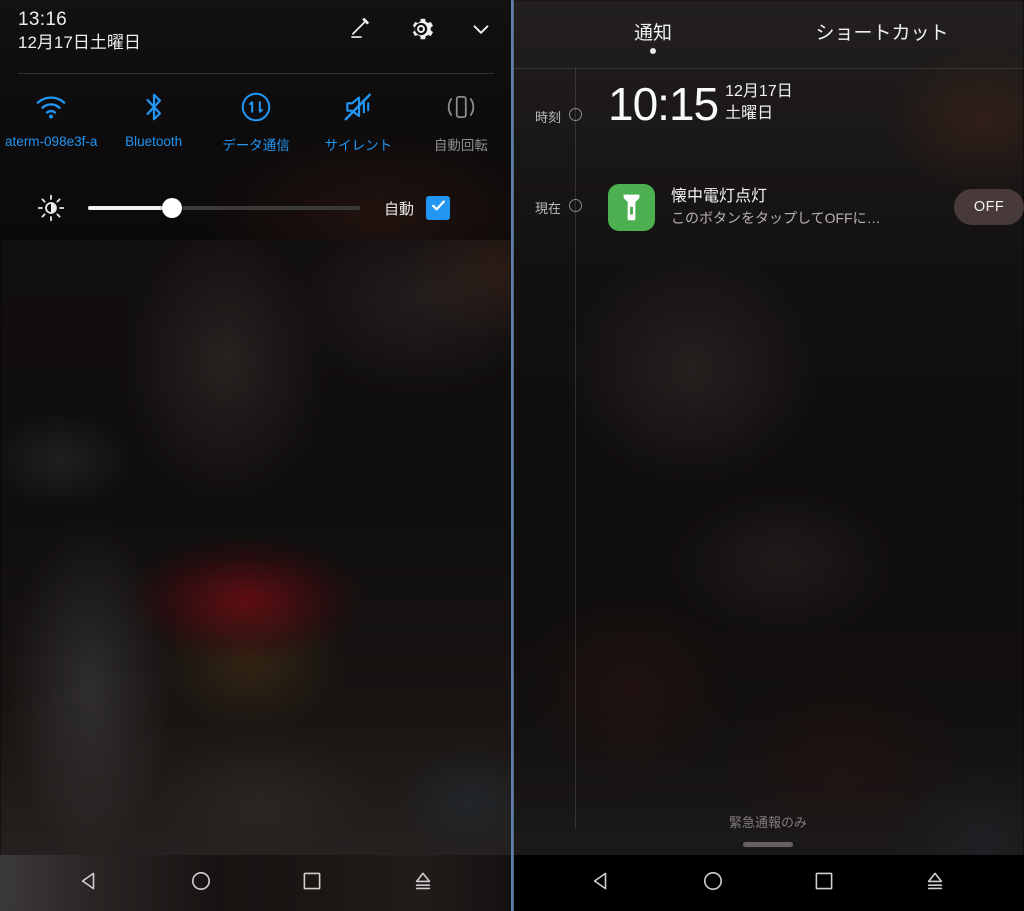 The image size is (1024, 911). Describe the element at coordinates (548, 117) in the screenshot. I see `timeline-label-clock: 時刻` at that location.